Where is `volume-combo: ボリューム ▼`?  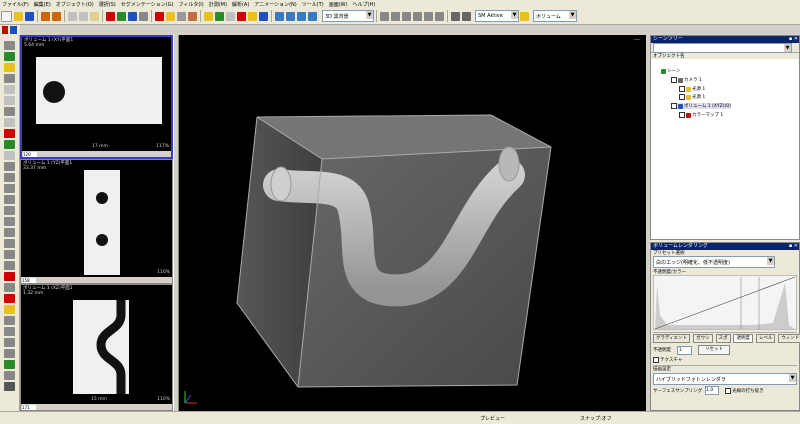
volume-combo: ボリューム ▼ is located at coordinates (555, 16).